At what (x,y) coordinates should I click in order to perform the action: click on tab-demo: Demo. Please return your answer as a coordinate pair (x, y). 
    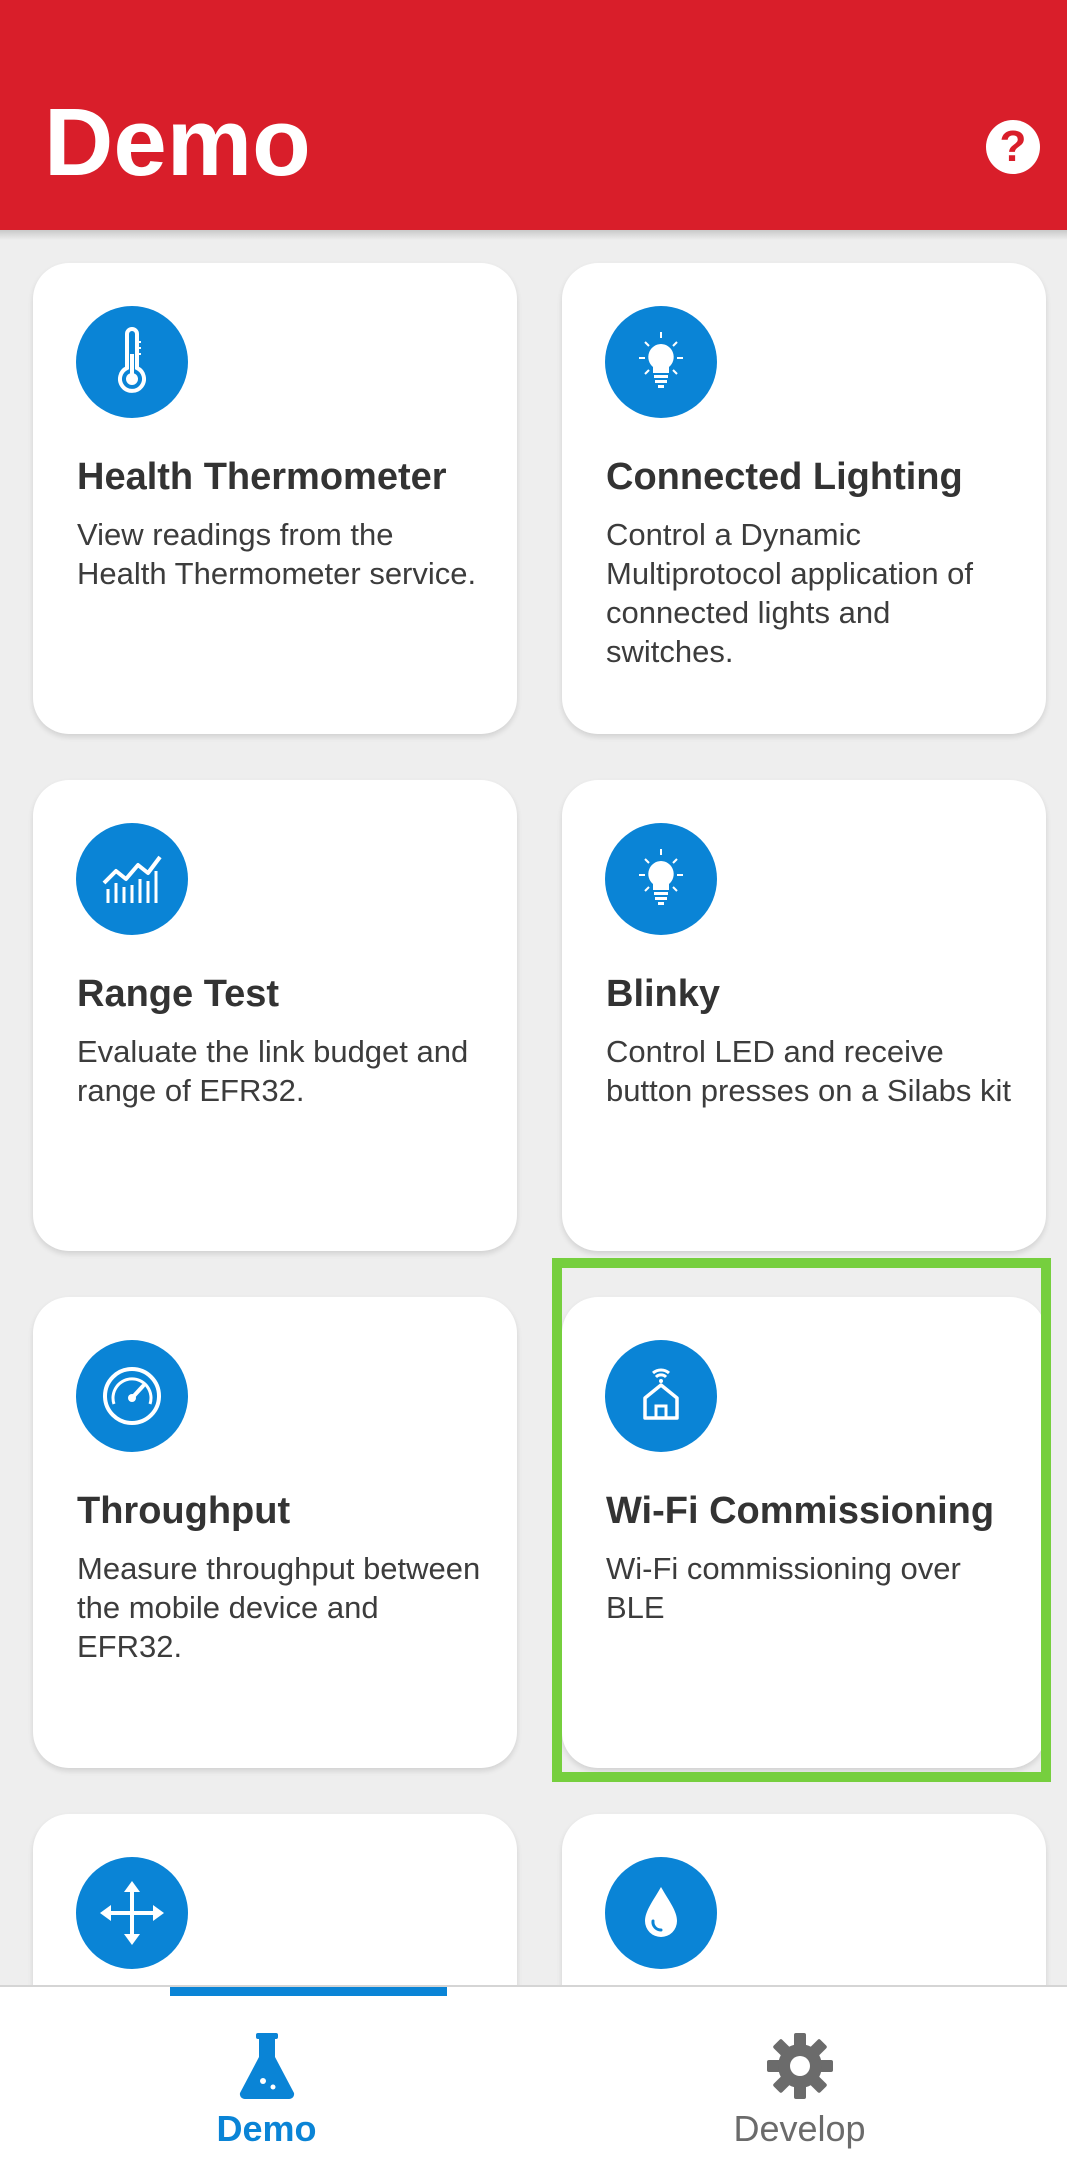
    Looking at the image, I should click on (266, 2075).